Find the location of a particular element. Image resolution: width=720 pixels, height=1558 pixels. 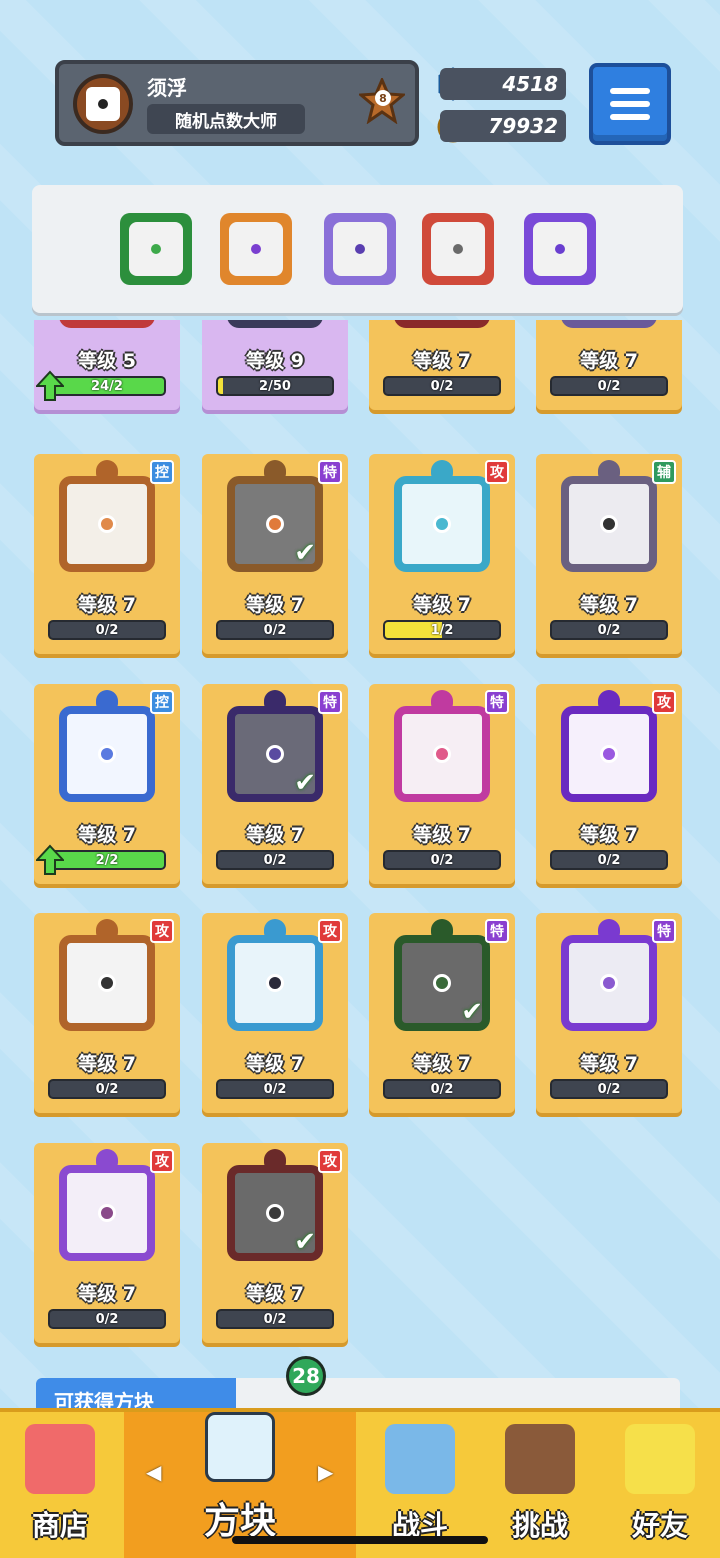

nav-challenge-label: 挑战 is located at coordinates (539, 1525).